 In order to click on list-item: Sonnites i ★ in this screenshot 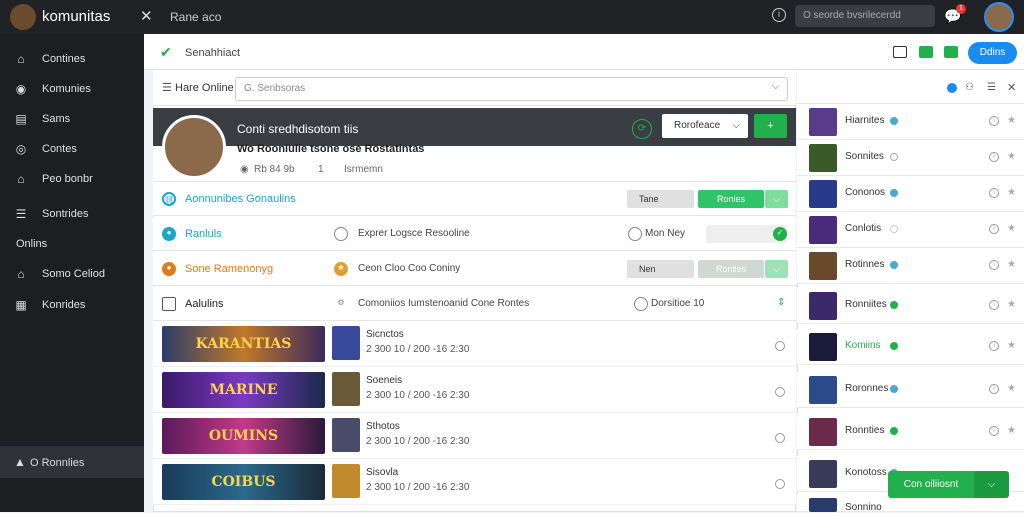, I will do `click(910, 158)`.